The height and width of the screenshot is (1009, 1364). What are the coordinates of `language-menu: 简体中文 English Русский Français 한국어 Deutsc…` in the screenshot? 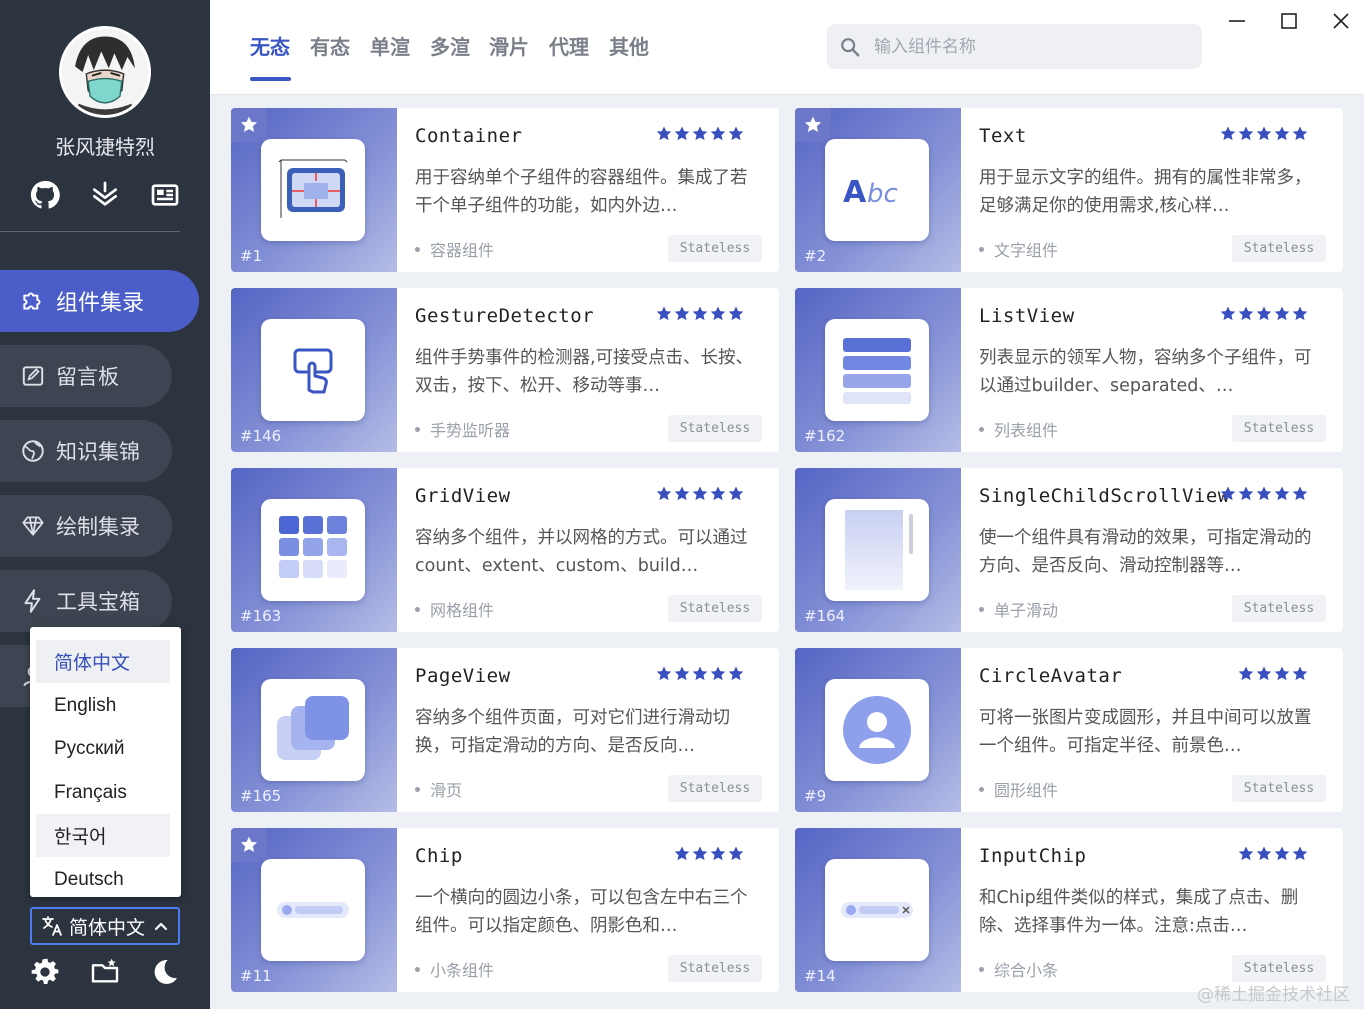 It's located at (105, 762).